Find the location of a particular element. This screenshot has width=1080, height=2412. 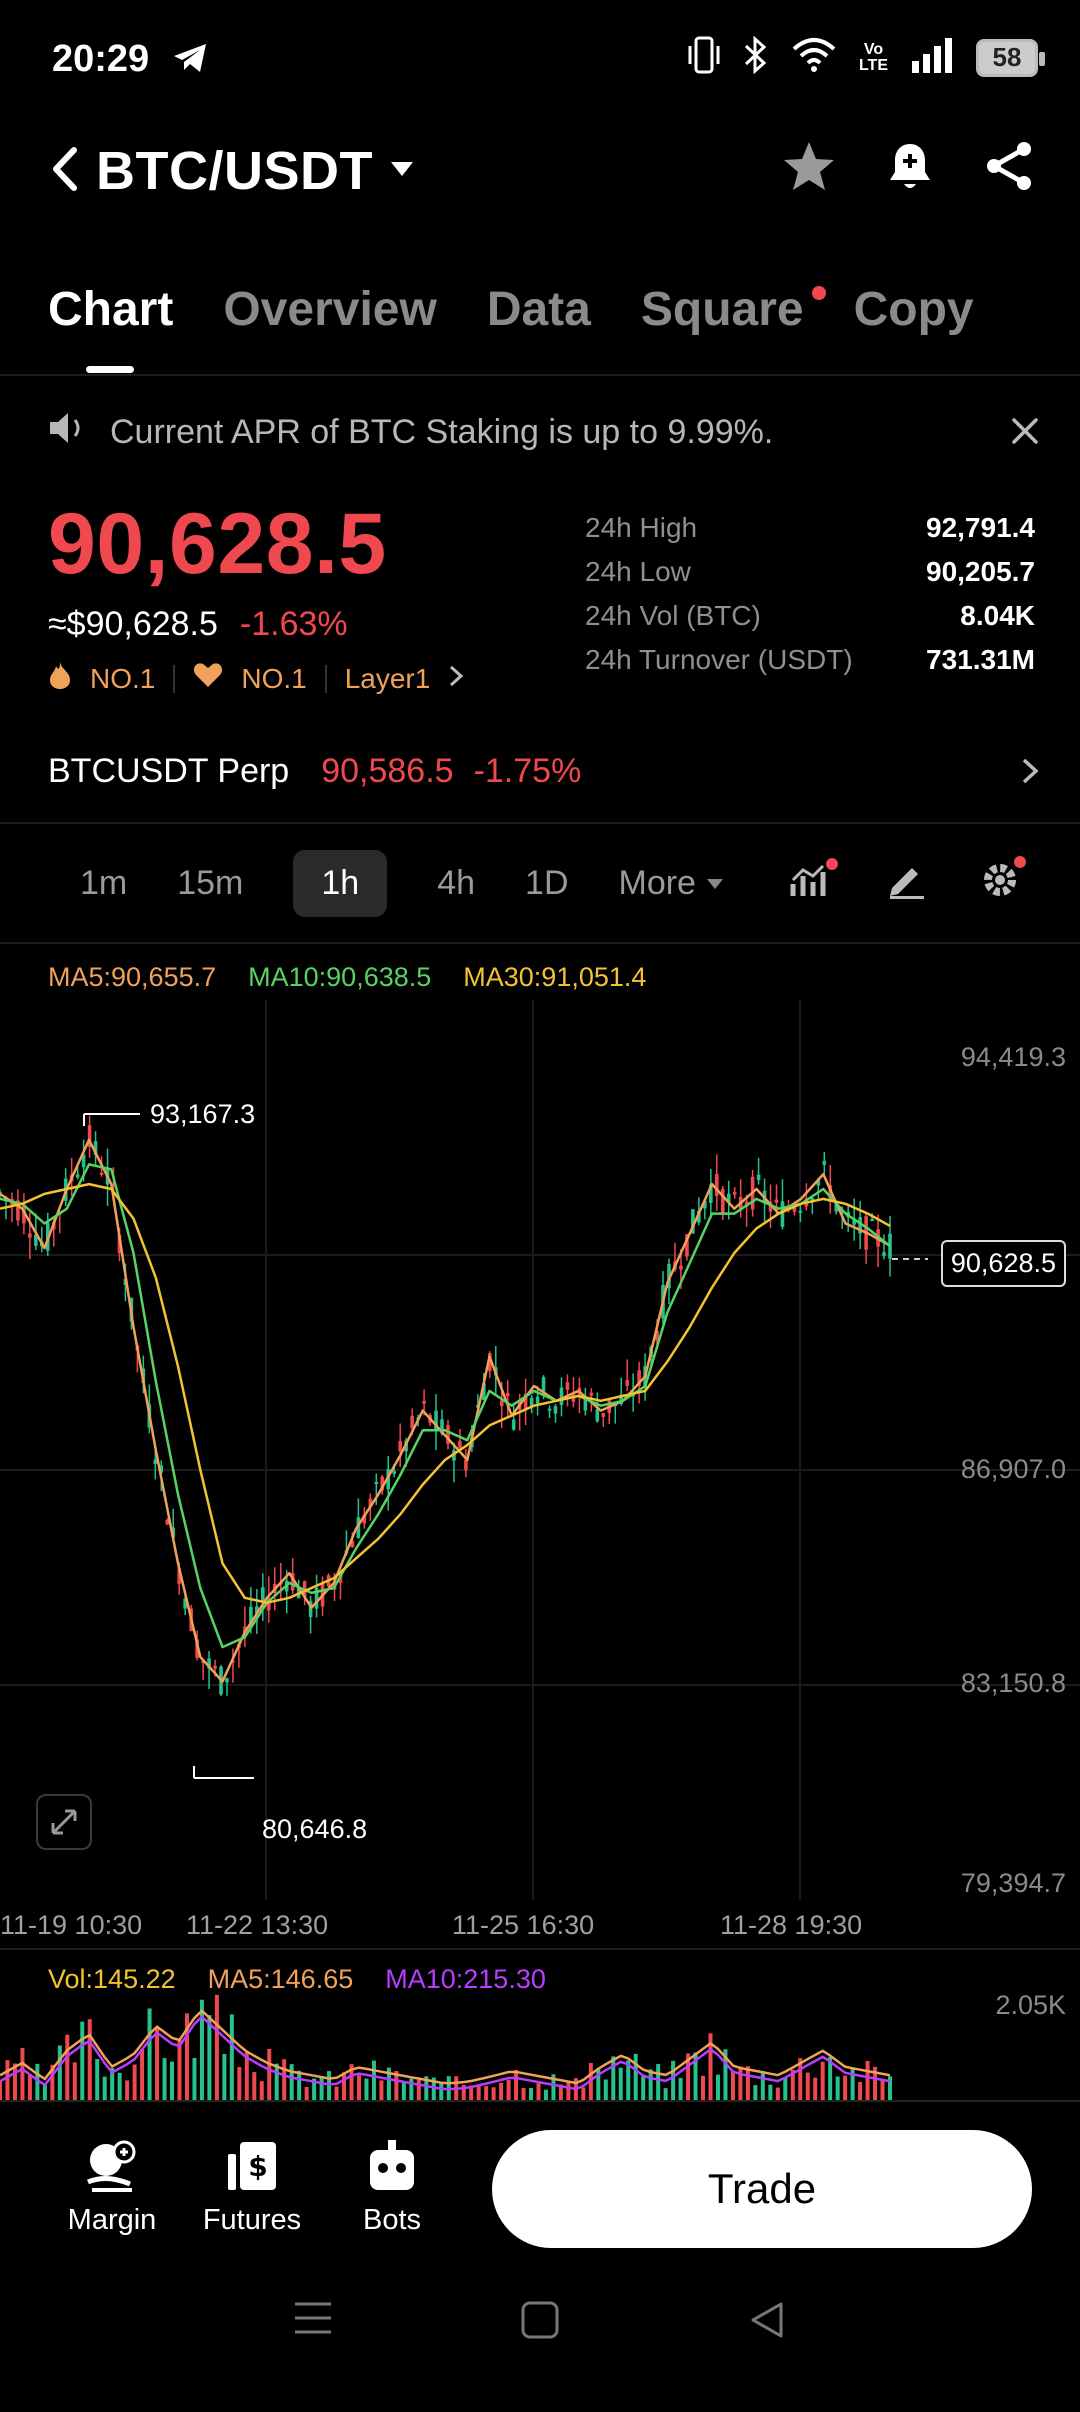

bottom-divider is located at coordinates (540, 2101).